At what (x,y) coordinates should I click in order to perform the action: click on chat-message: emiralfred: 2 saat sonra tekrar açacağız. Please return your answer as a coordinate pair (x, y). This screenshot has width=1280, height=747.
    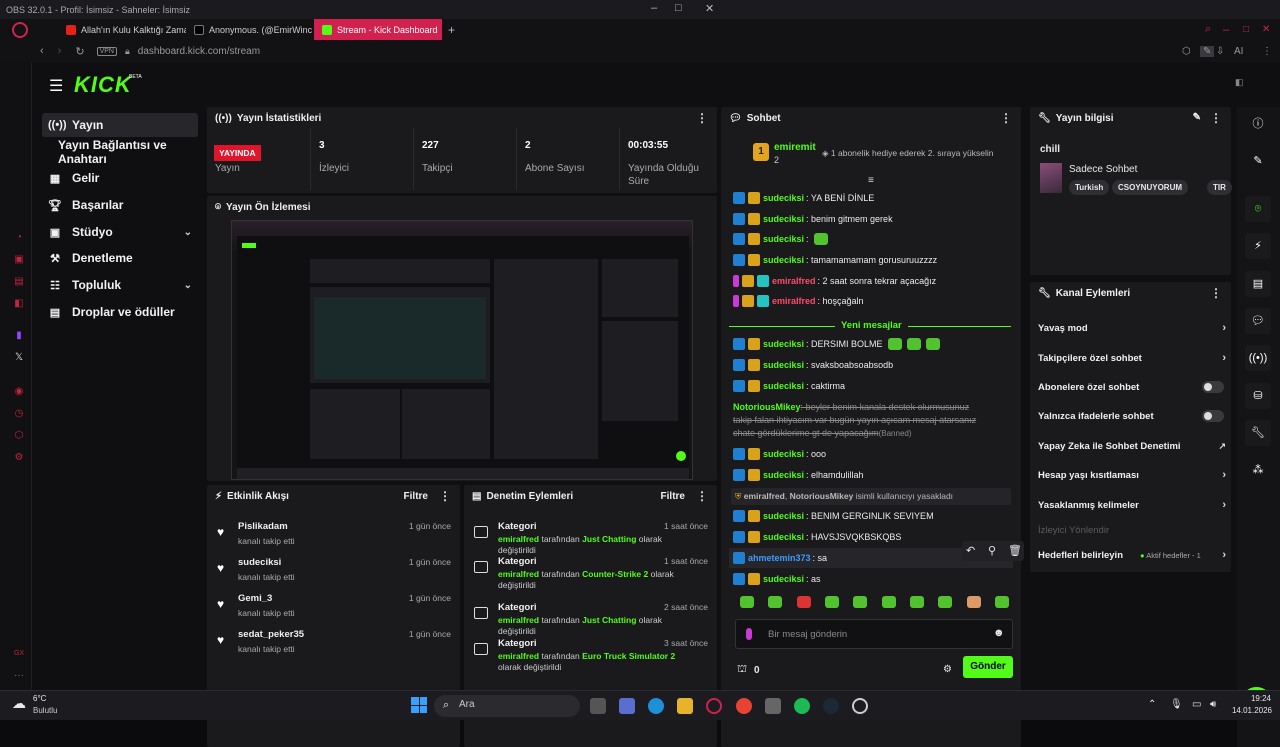
    Looking at the image, I should click on (873, 281).